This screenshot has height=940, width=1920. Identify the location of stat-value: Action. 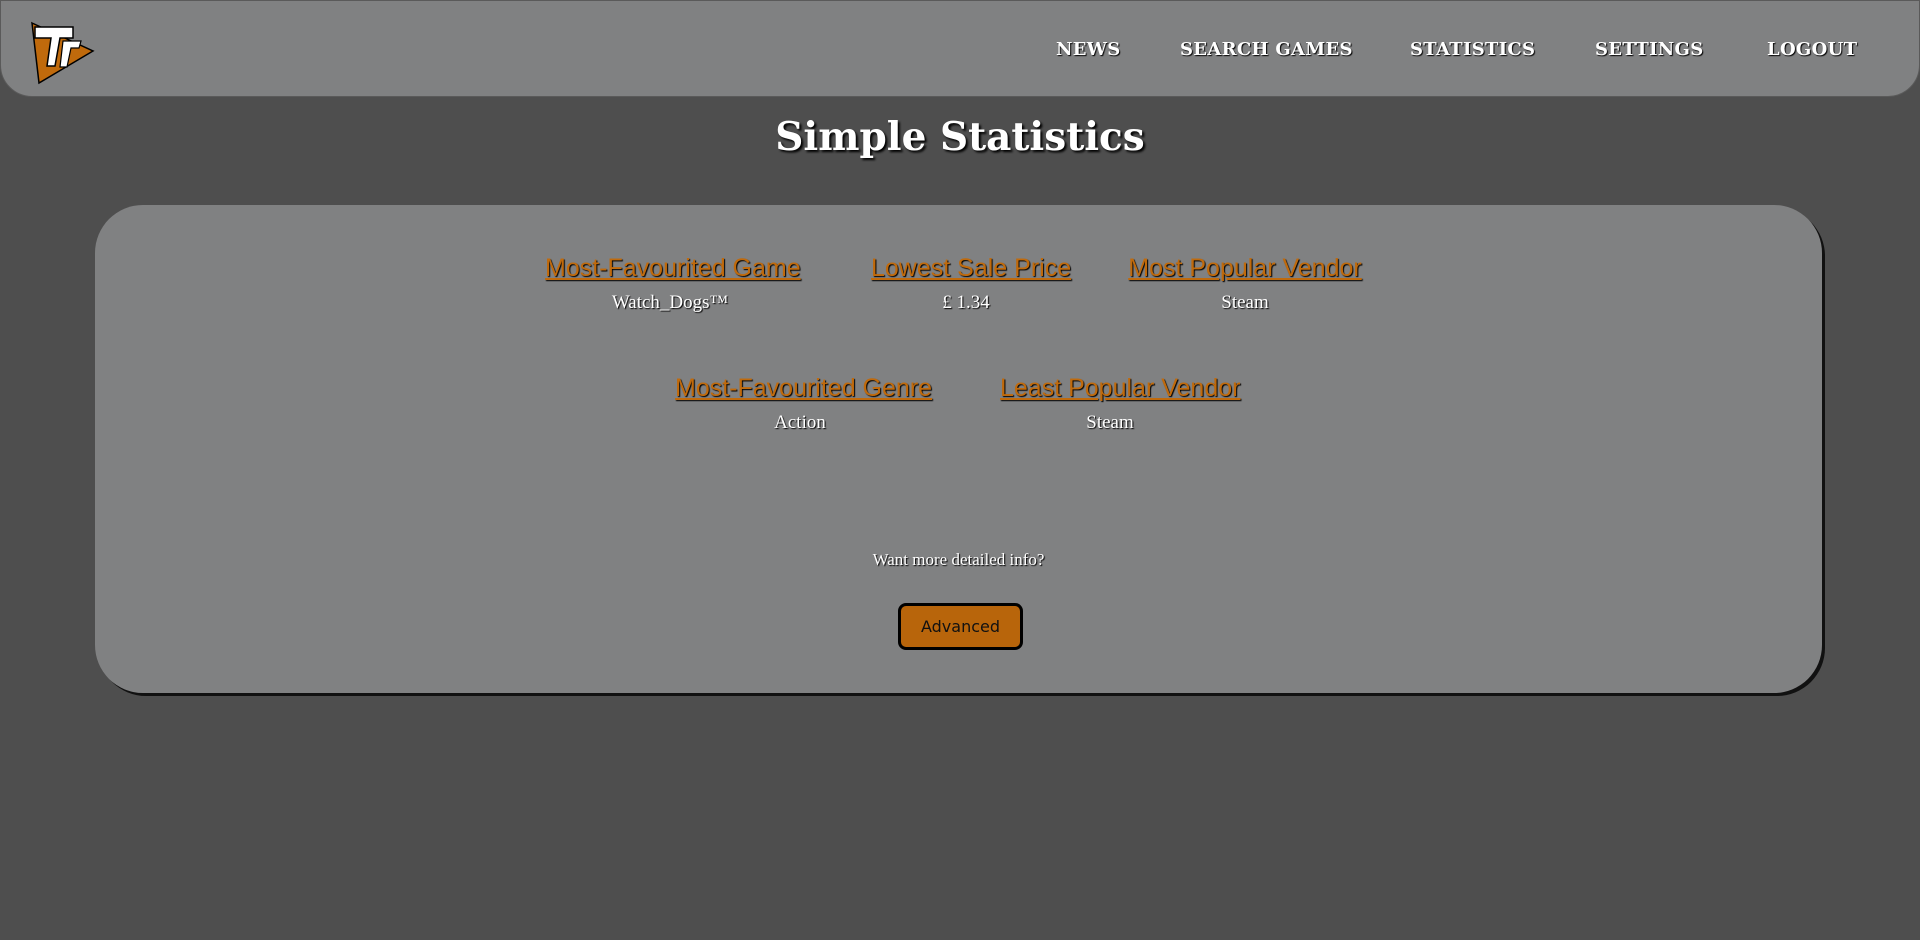
(800, 422).